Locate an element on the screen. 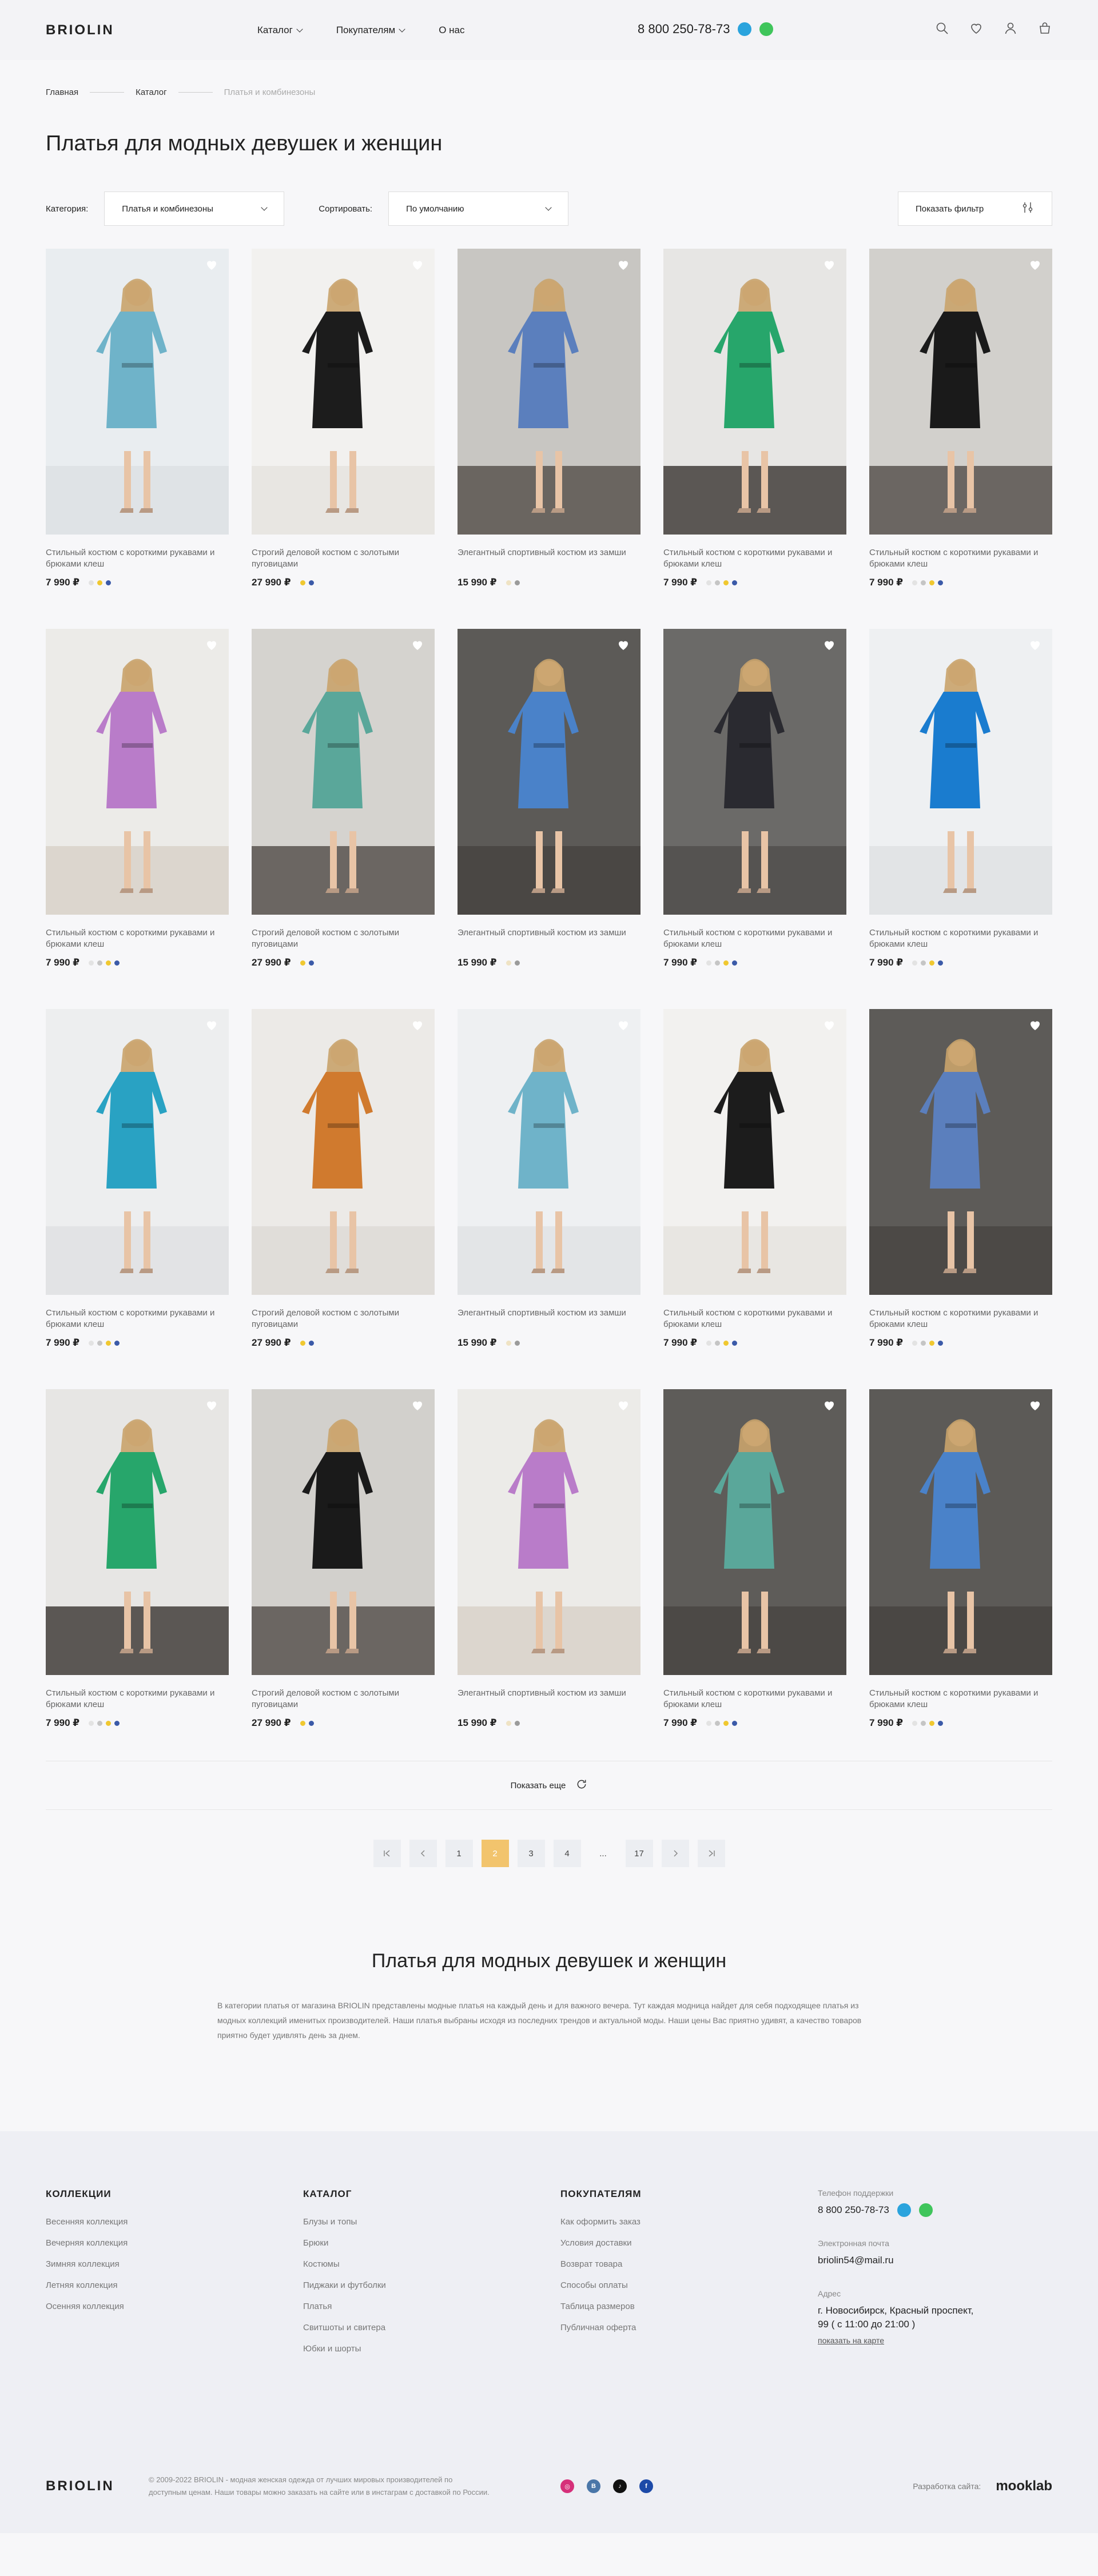 The height and width of the screenshot is (2576, 1098). last-page-button is located at coordinates (711, 1854).